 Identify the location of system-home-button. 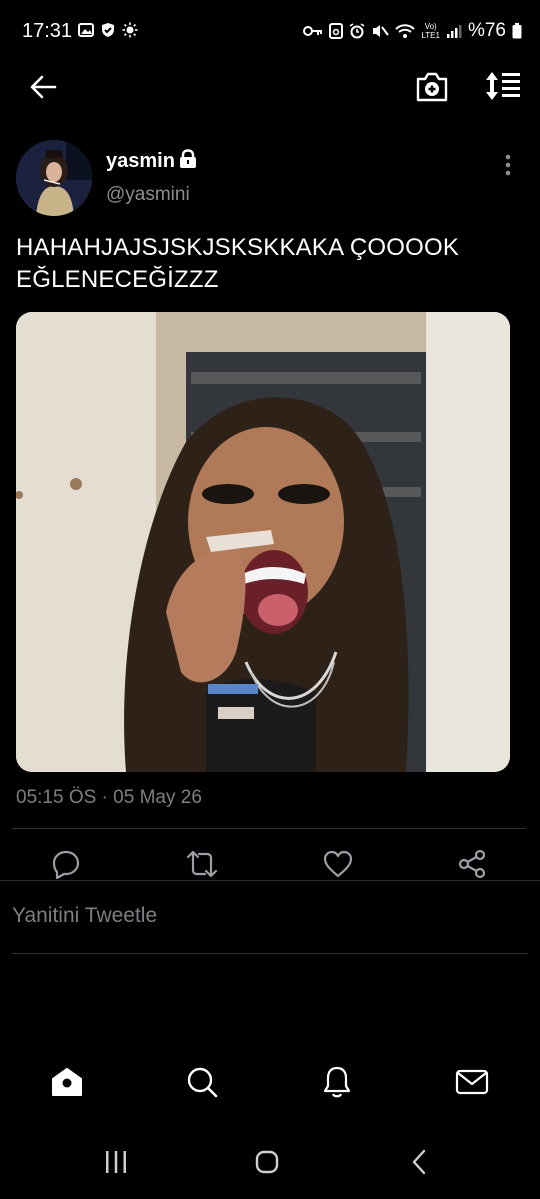
(267, 1162).